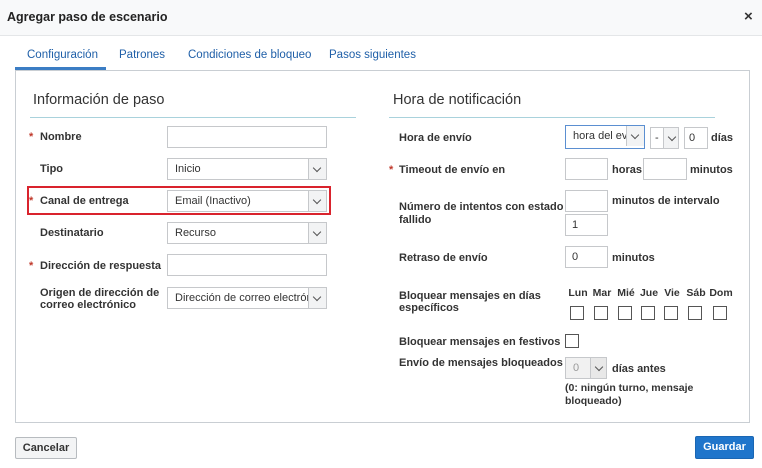 The image size is (762, 468). What do you see at coordinates (247, 137) in the screenshot?
I see `nombre-input` at bounding box center [247, 137].